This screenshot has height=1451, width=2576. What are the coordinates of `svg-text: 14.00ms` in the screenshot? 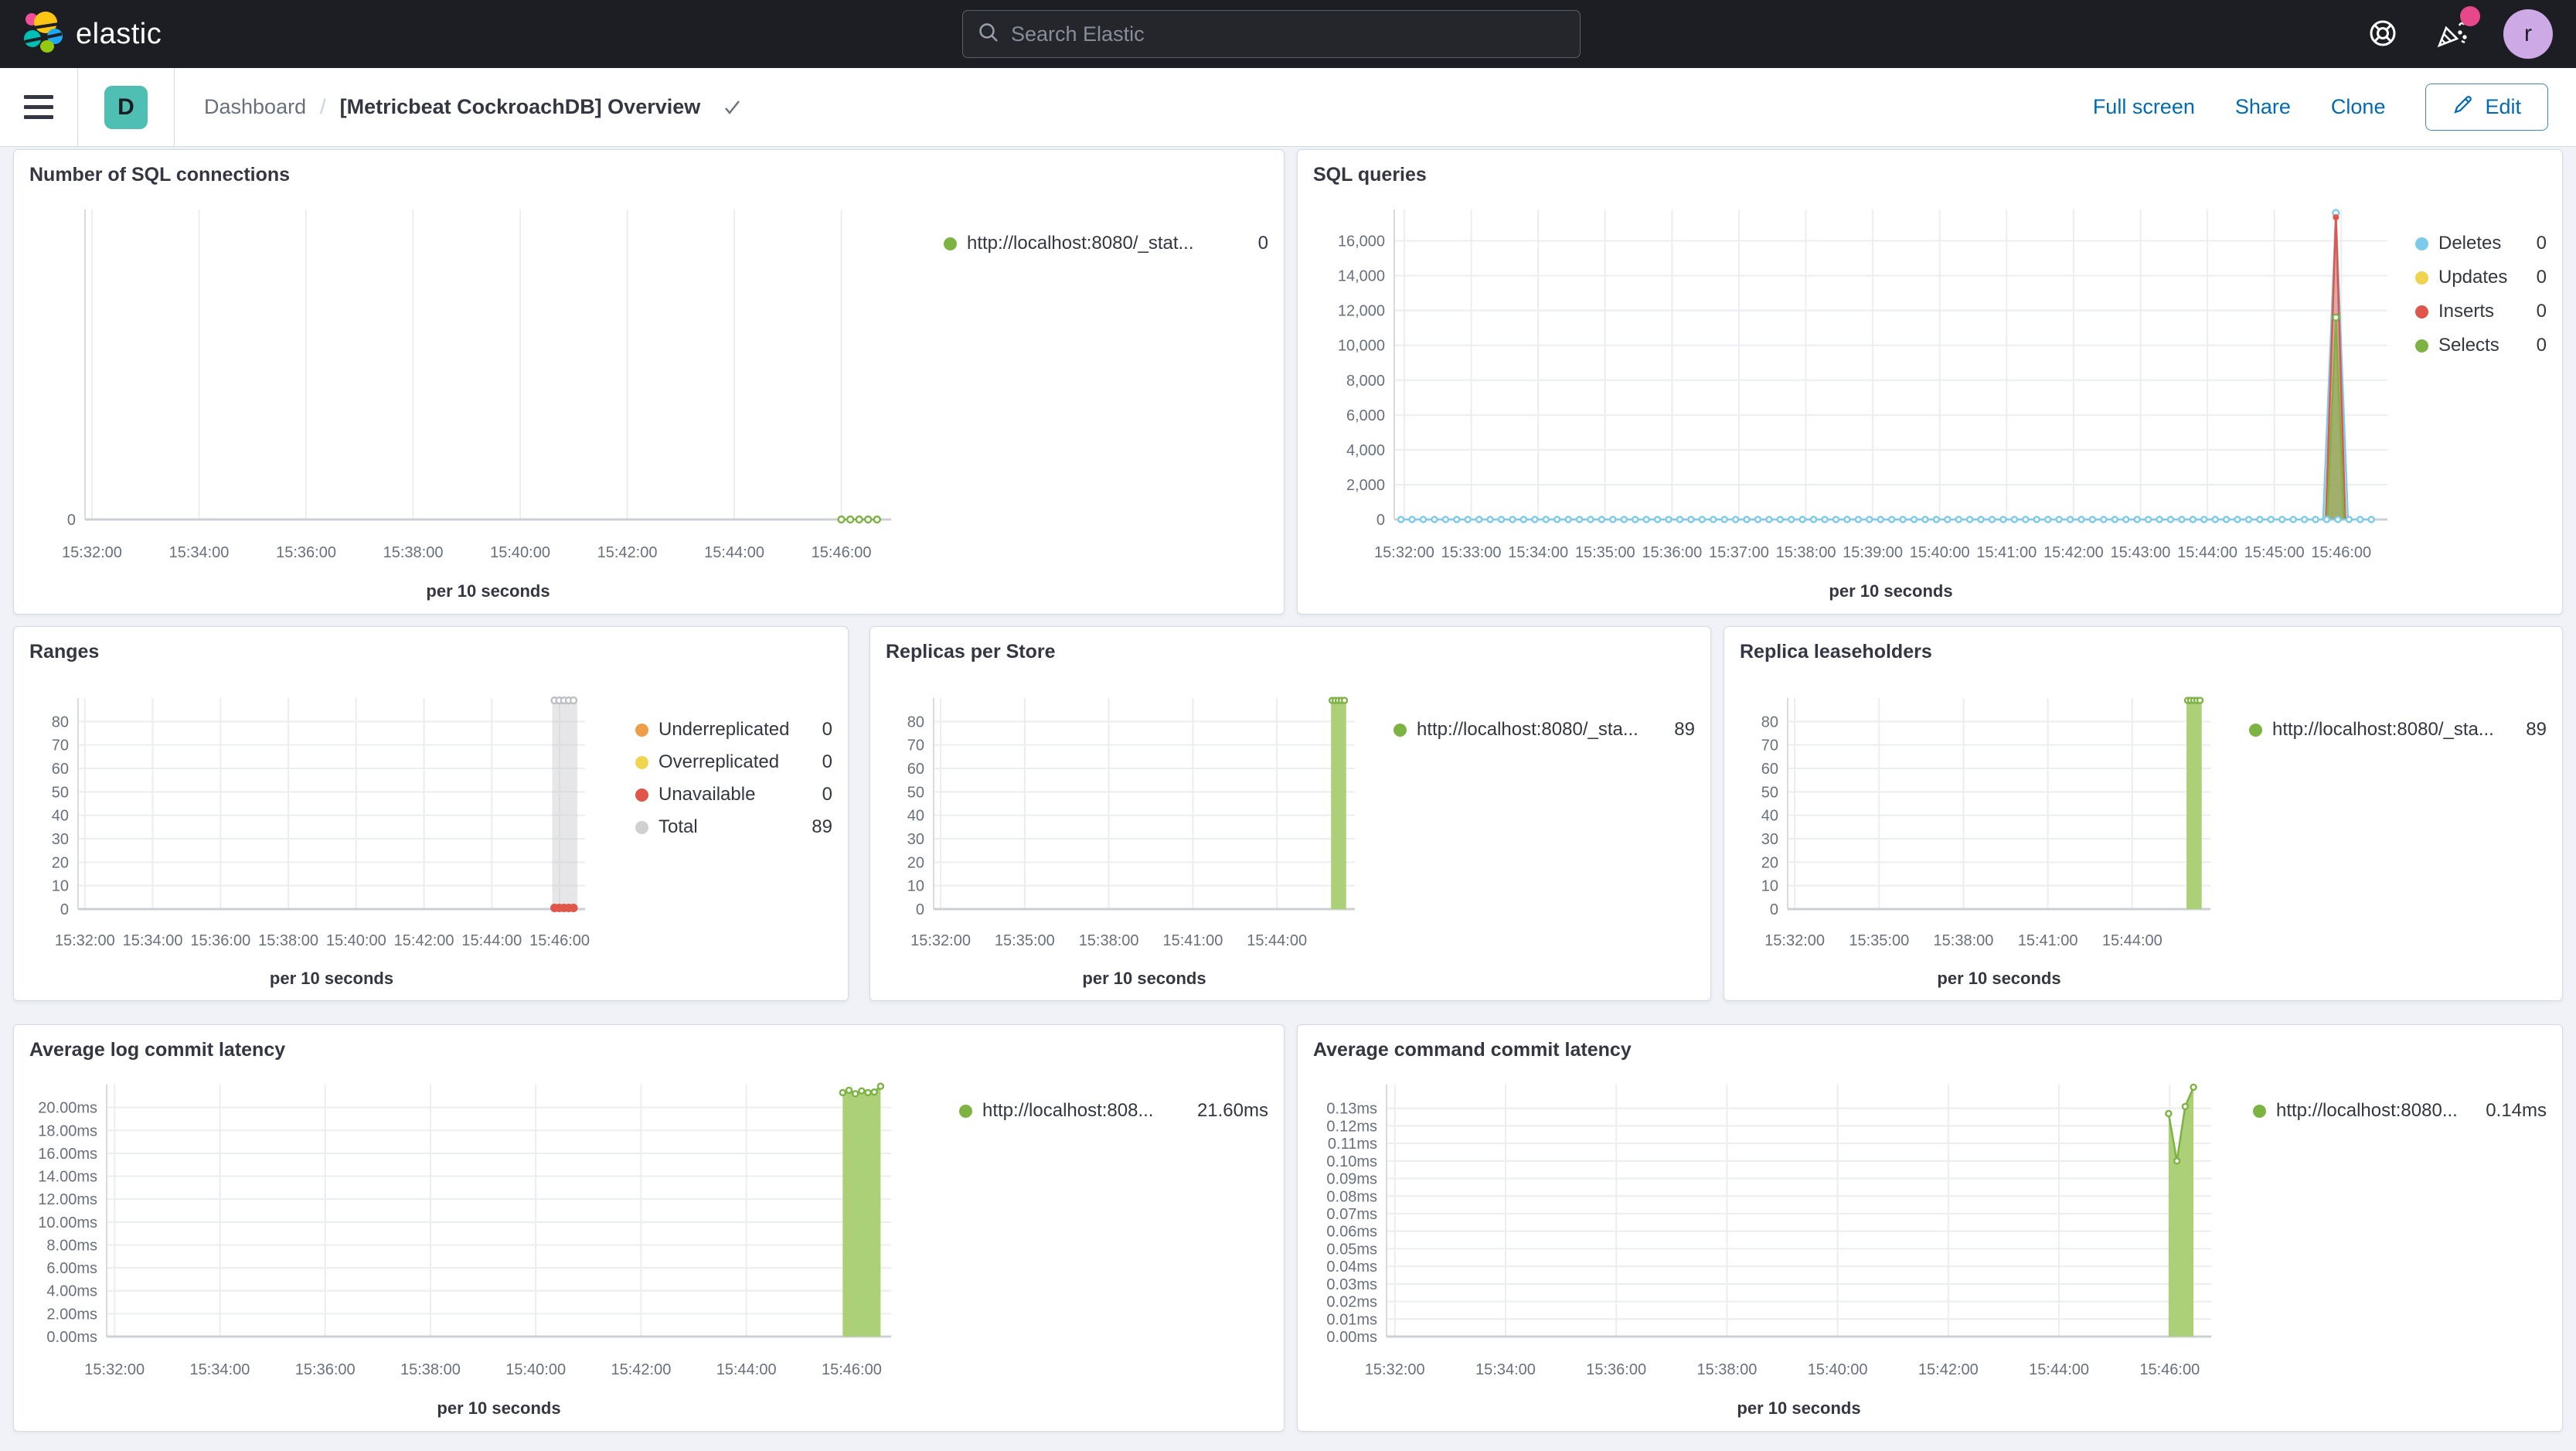 It's located at (67, 1177).